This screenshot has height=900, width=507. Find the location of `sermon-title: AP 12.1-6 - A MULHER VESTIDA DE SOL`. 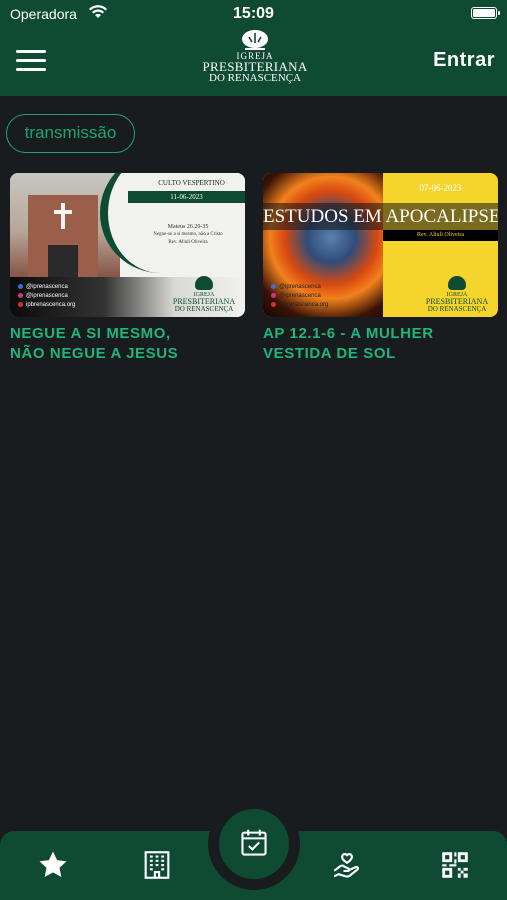

sermon-title: AP 12.1-6 - A MULHER VESTIDA DE SOL is located at coordinates (380, 344).